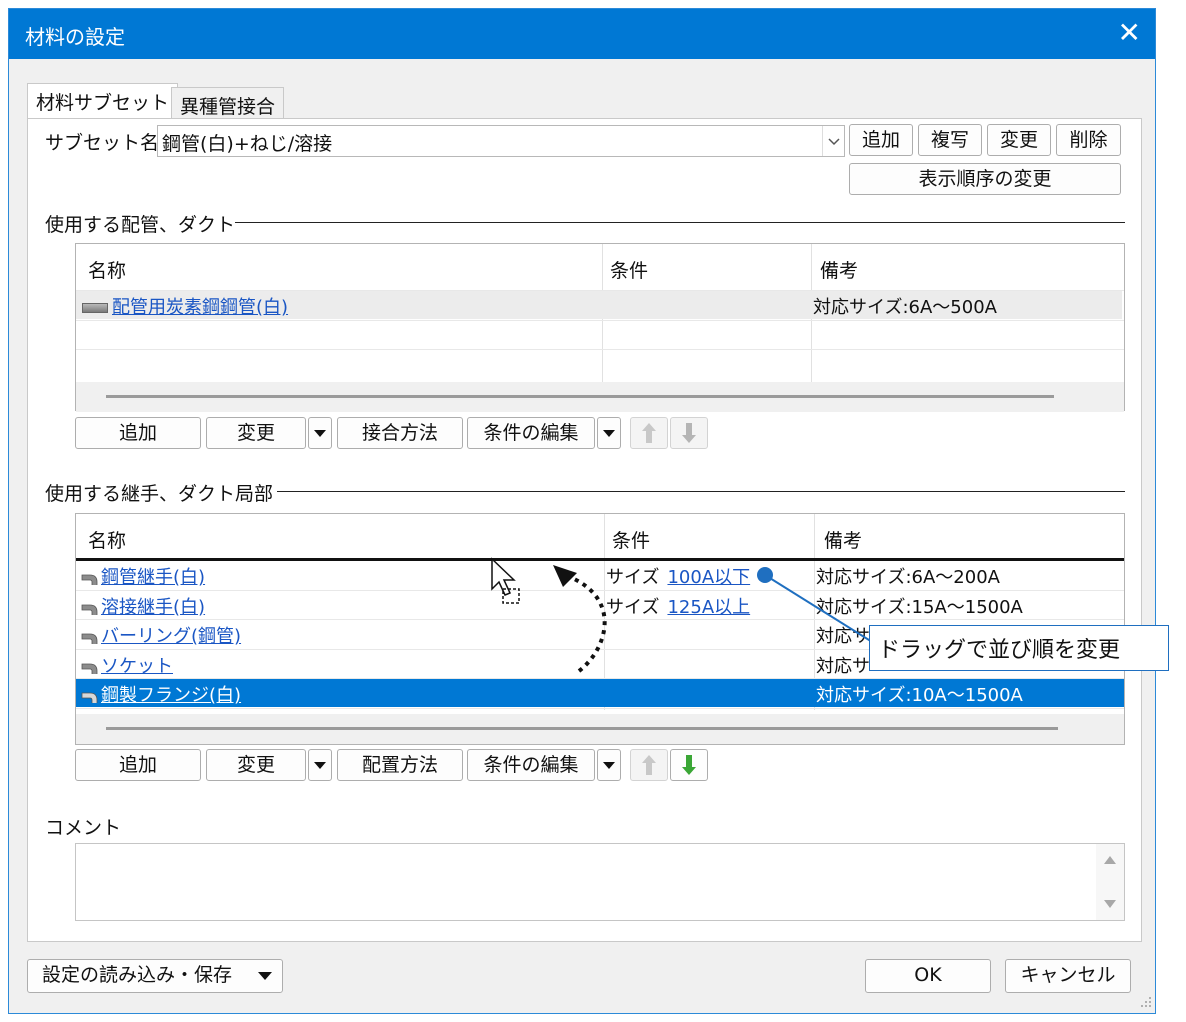  I want to click on subset-delete-button: 削除, so click(1088, 140).